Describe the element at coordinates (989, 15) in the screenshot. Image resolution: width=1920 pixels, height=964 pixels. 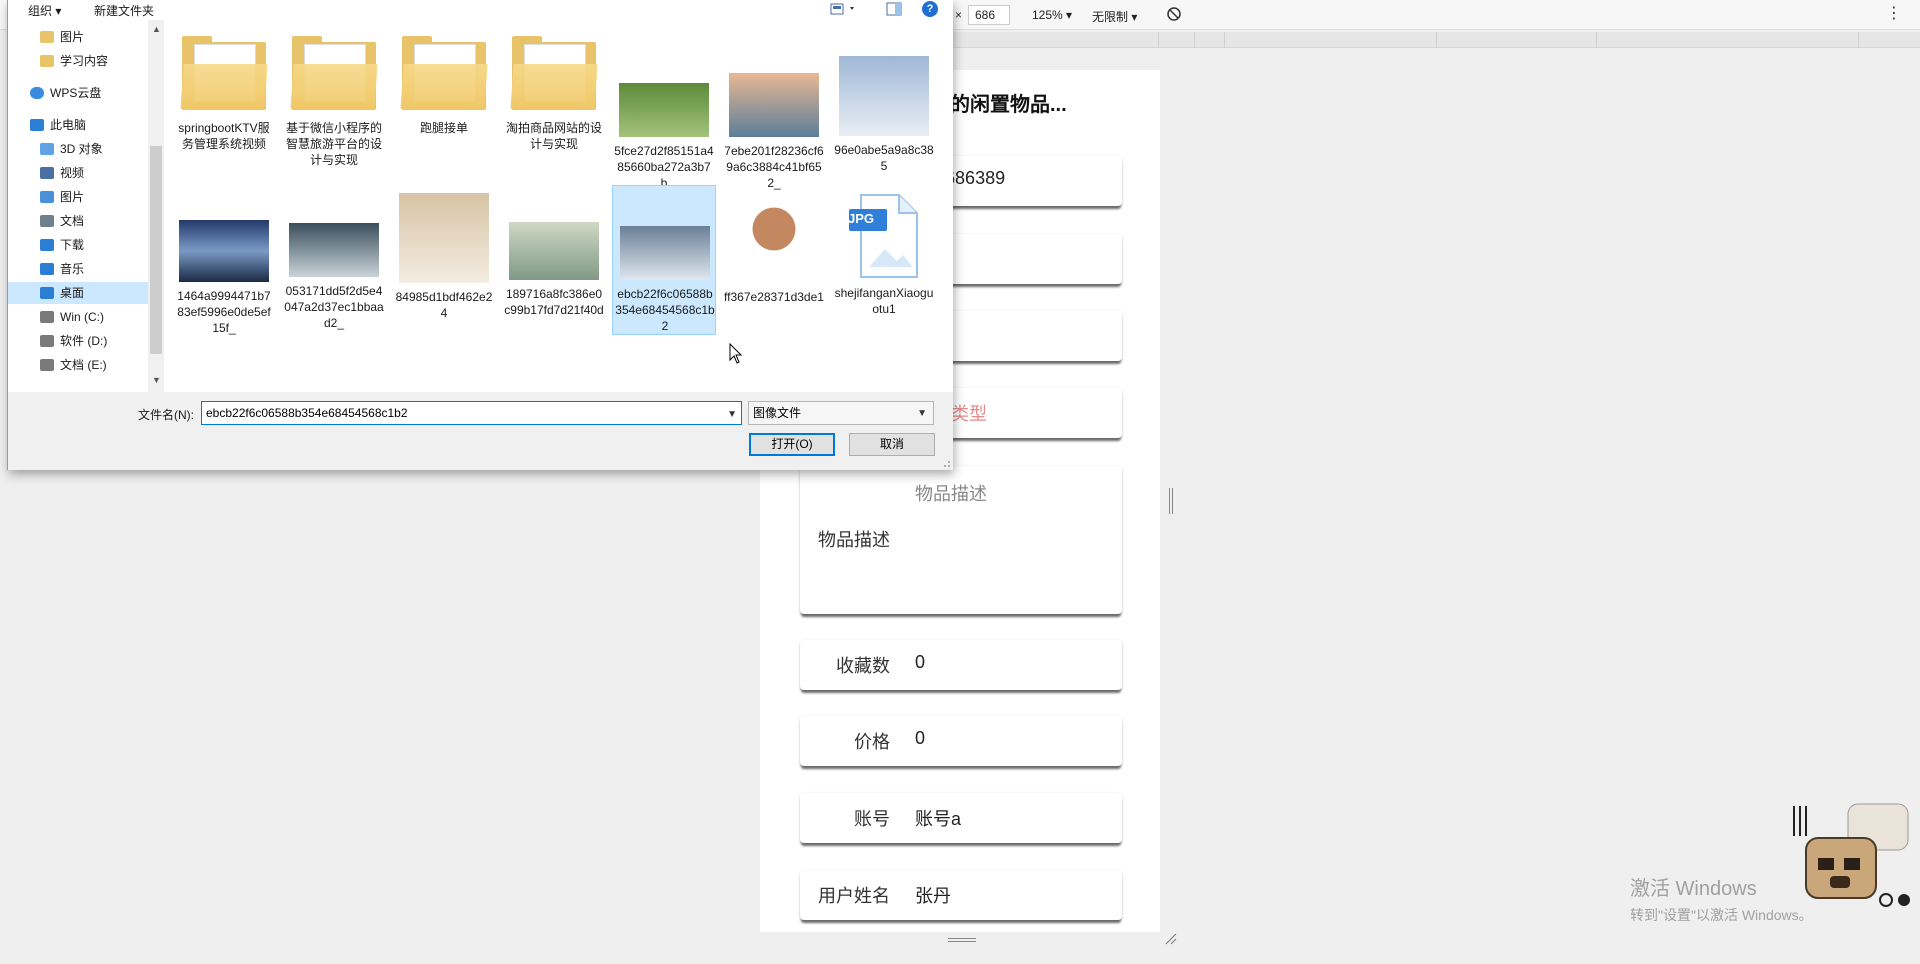
I see `height-input: 686` at that location.